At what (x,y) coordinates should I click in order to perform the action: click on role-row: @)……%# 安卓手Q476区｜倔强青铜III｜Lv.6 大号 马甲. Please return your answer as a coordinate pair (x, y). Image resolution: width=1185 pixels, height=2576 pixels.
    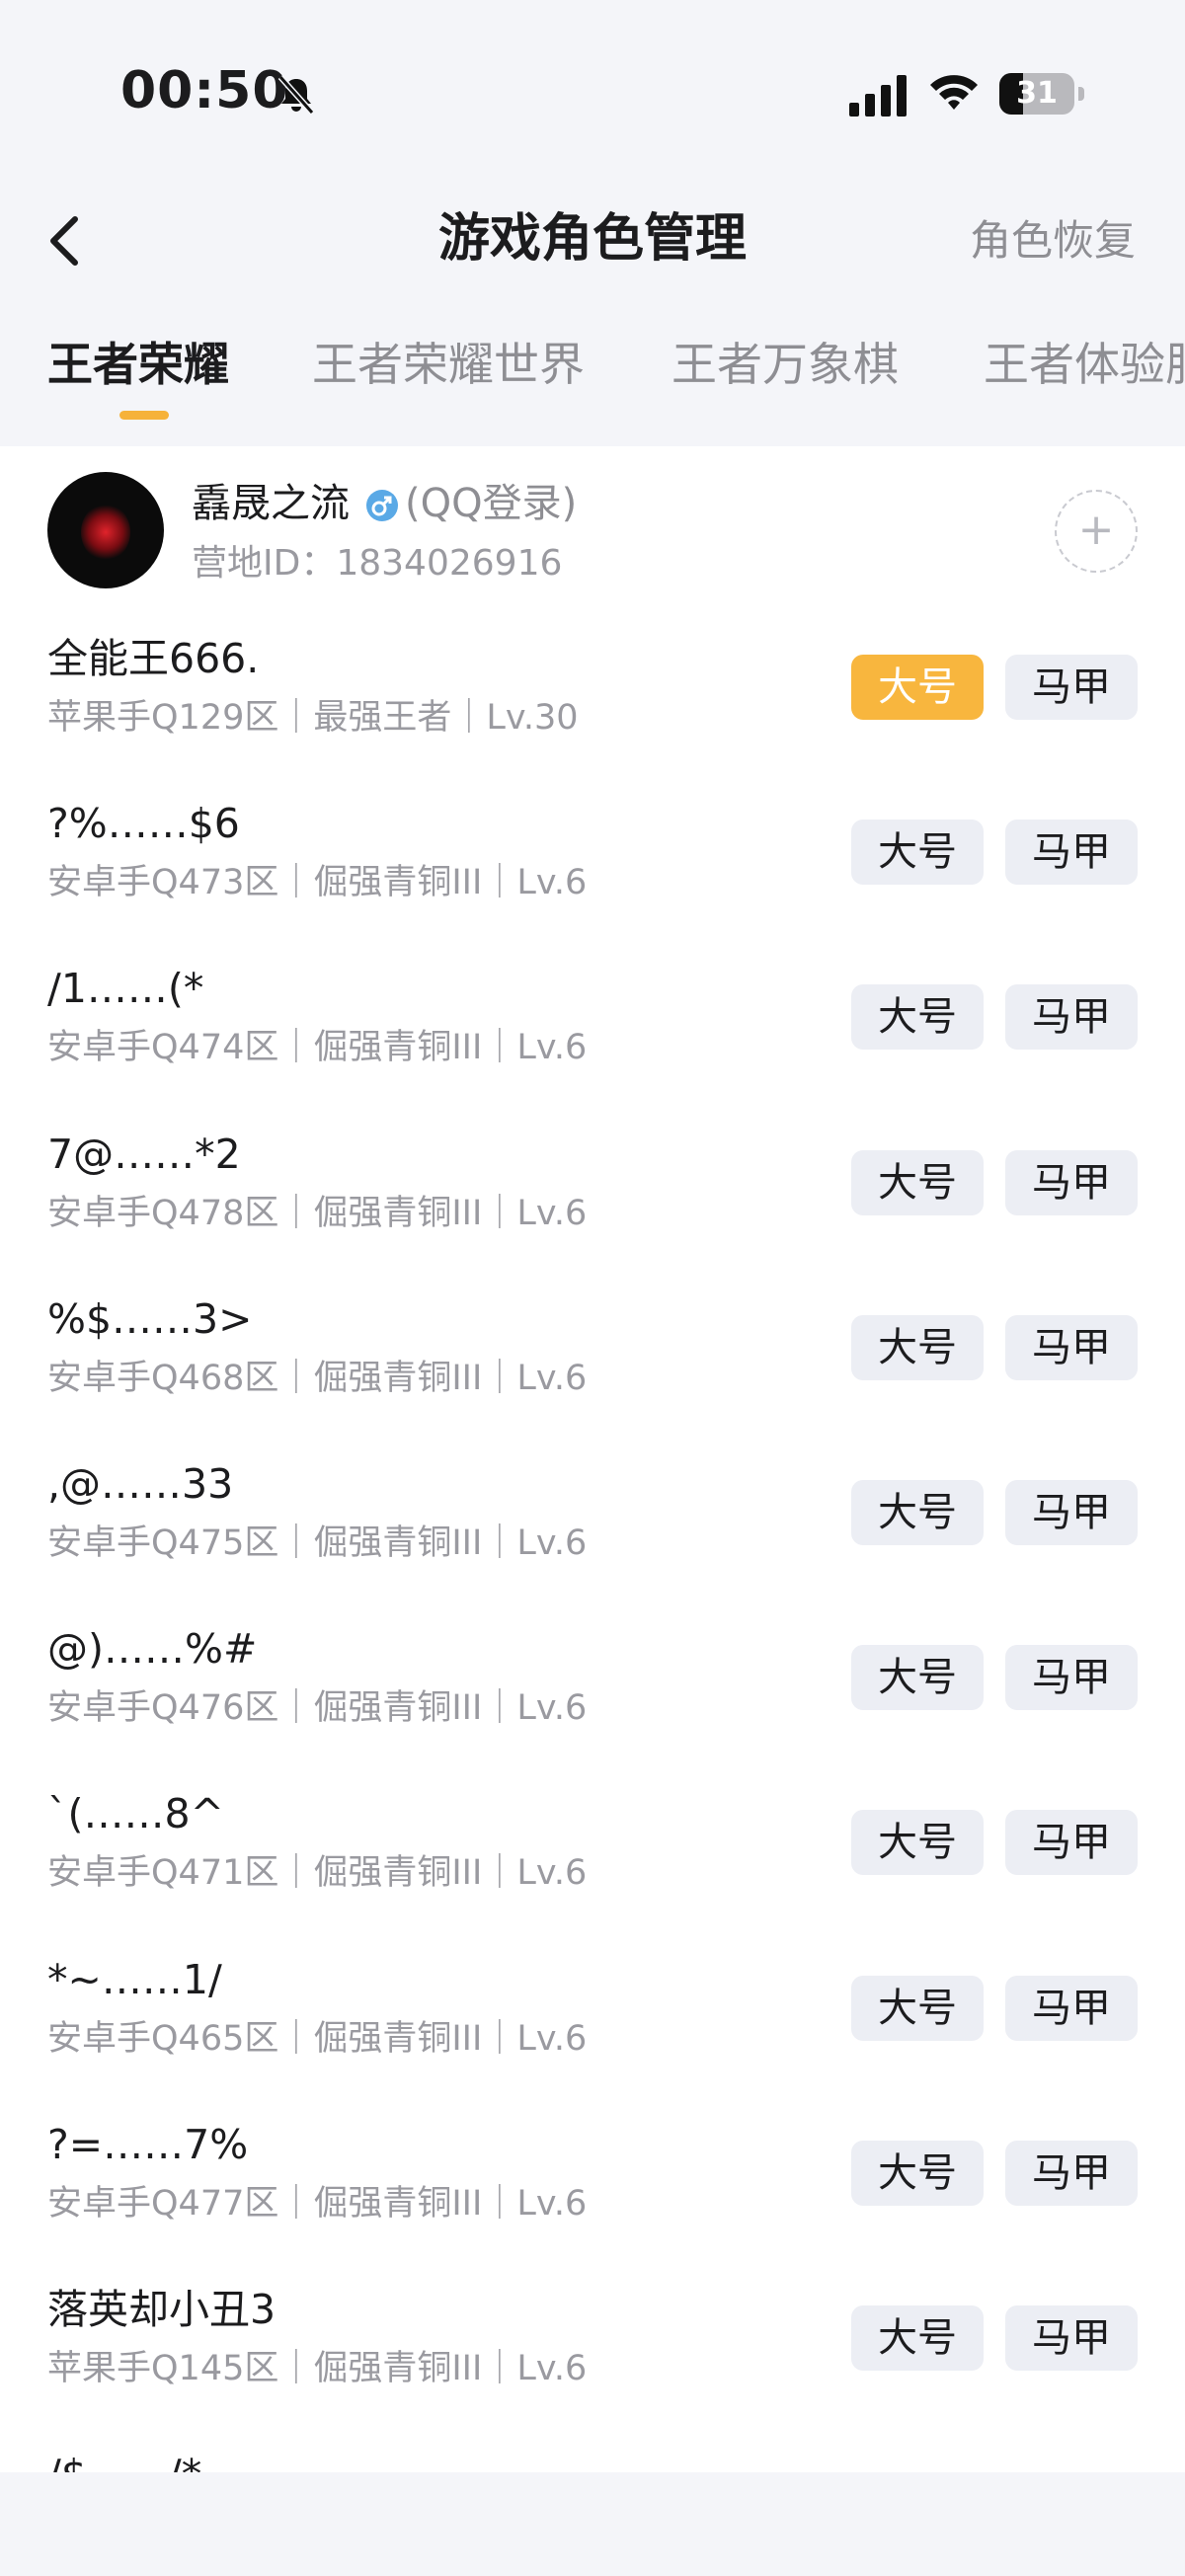
    Looking at the image, I should click on (592, 1683).